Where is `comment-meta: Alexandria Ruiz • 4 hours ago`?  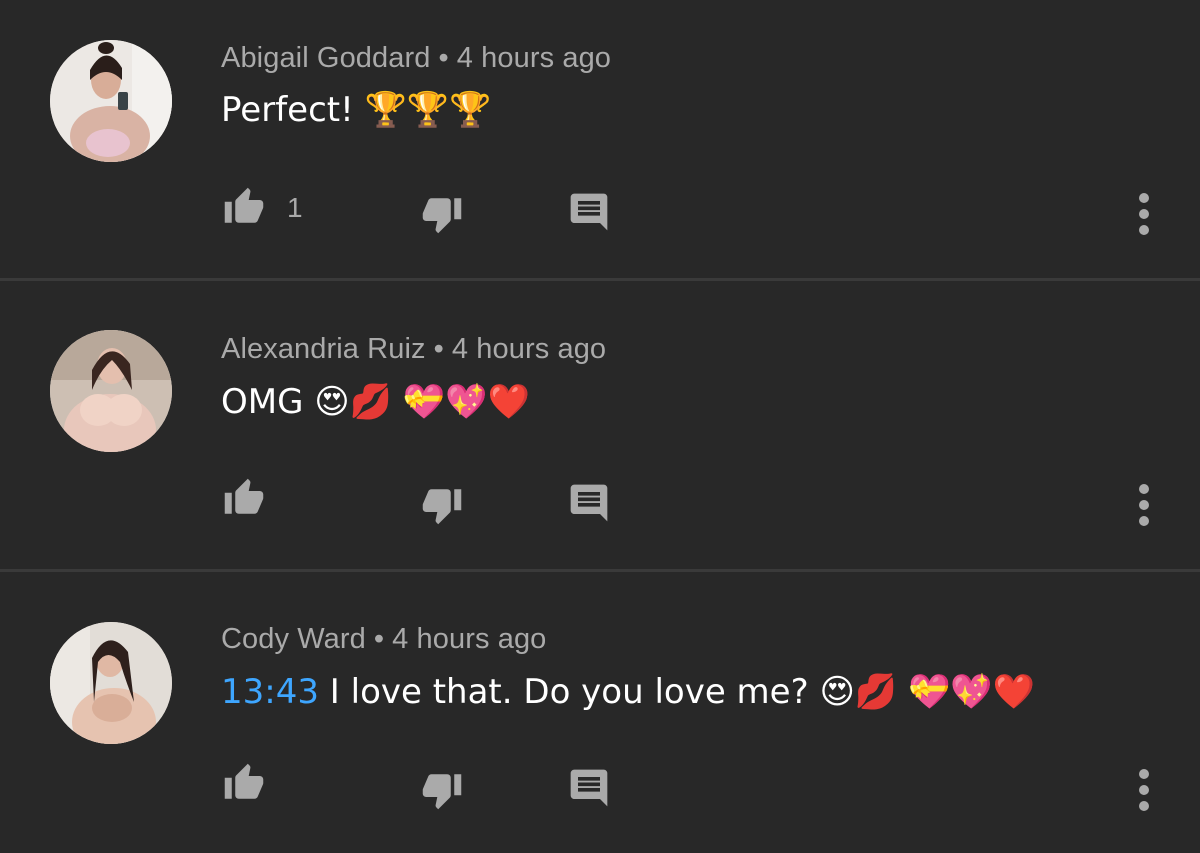 comment-meta: Alexandria Ruiz • 4 hours ago is located at coordinates (413, 349).